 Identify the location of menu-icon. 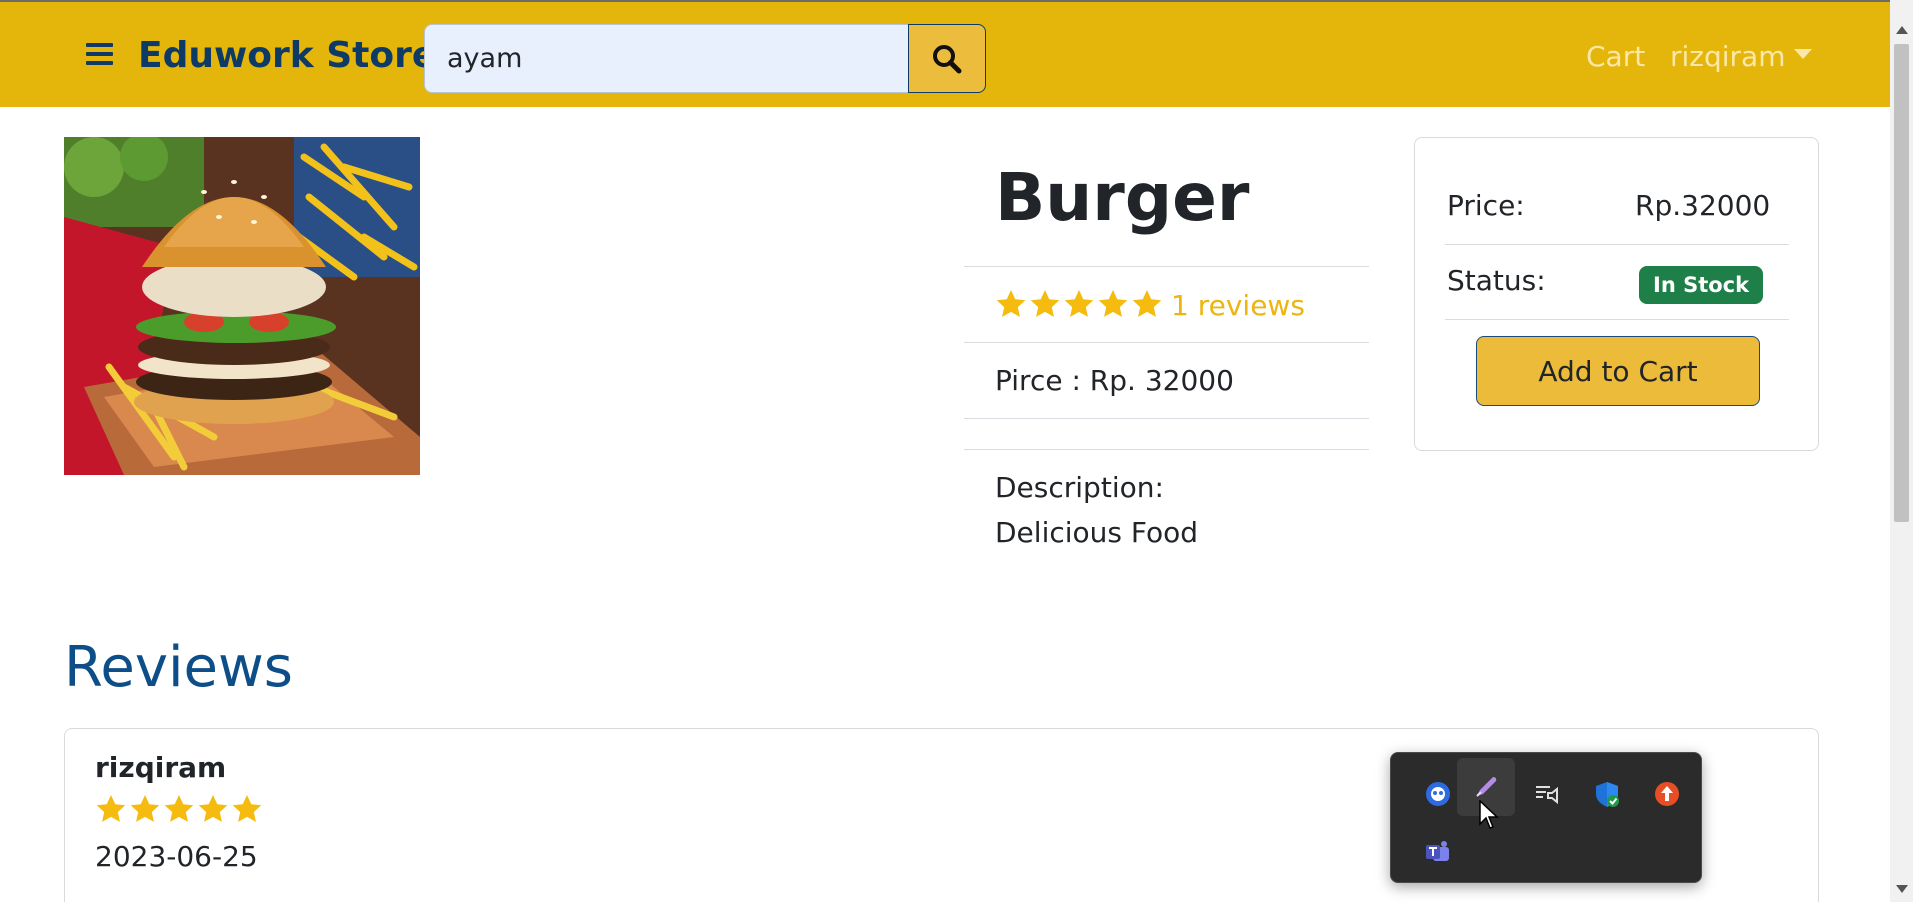
(99, 54).